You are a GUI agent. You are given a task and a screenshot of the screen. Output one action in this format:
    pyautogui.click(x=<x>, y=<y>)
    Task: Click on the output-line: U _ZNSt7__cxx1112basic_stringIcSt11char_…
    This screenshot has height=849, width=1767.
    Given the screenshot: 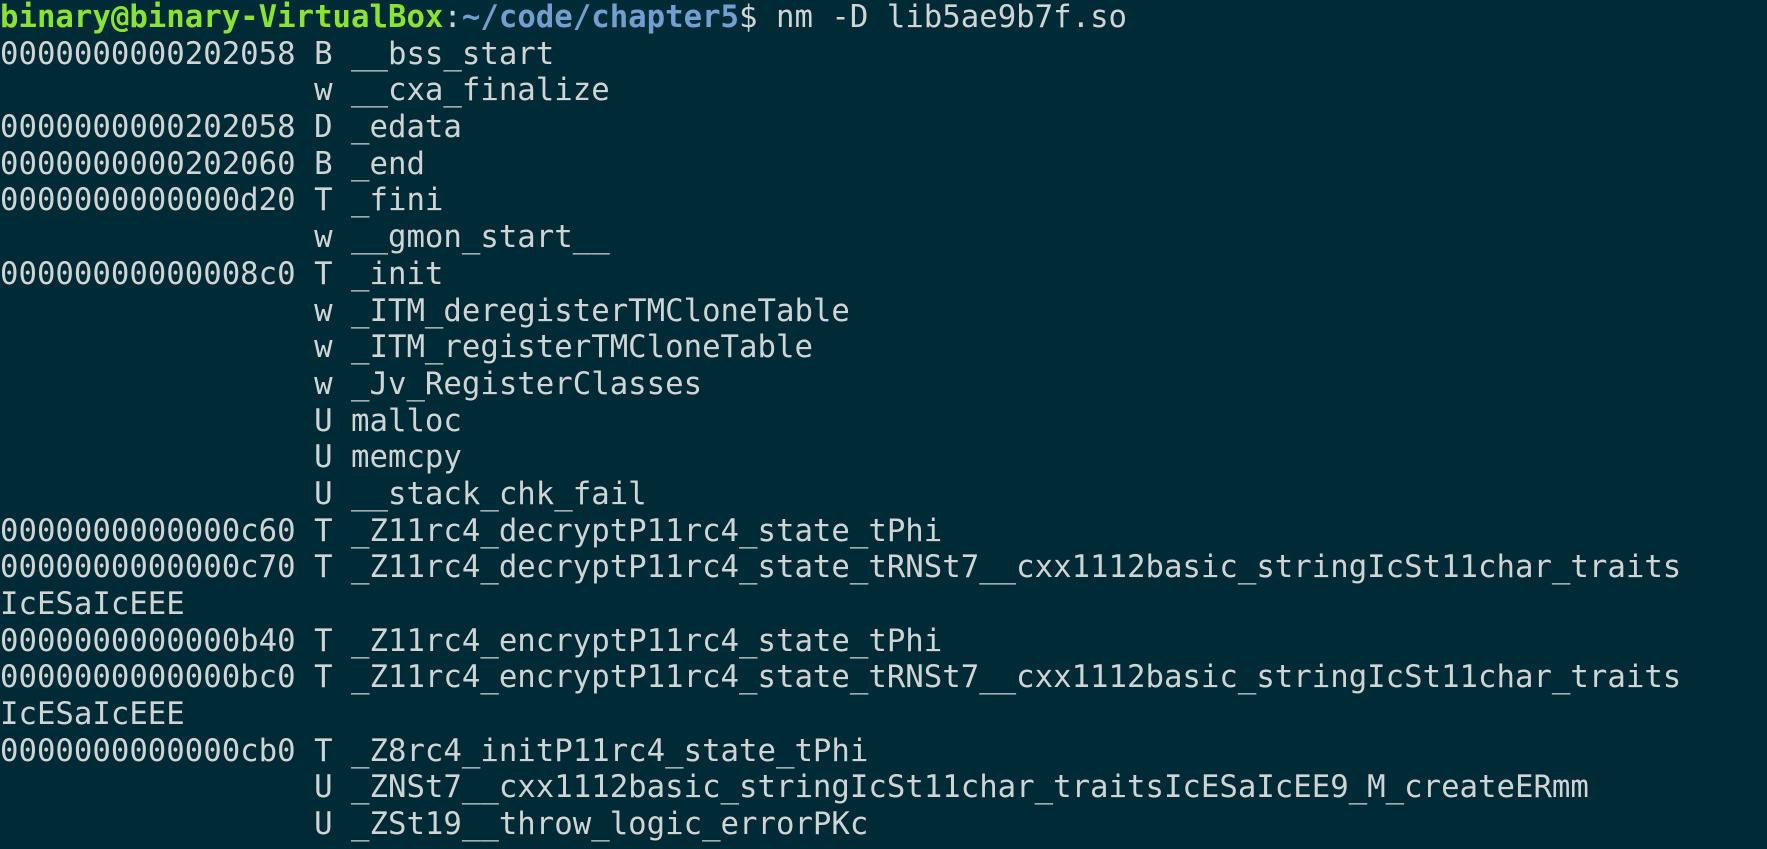 What is the action you would take?
    pyautogui.click(x=794, y=788)
    